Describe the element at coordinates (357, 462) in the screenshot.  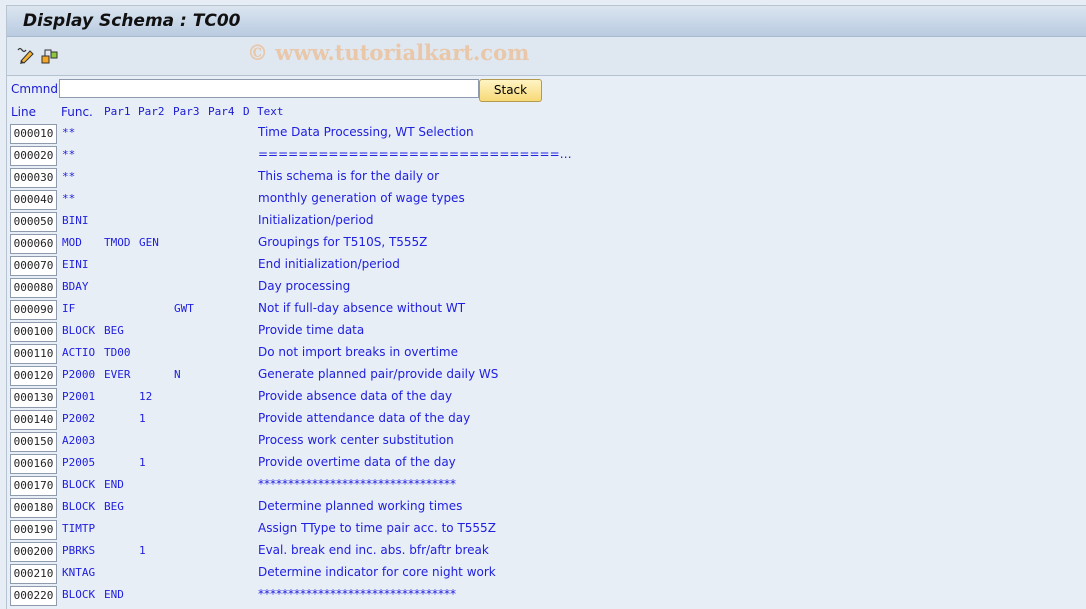
I see `cell-text: Provide overtime data of the day` at that location.